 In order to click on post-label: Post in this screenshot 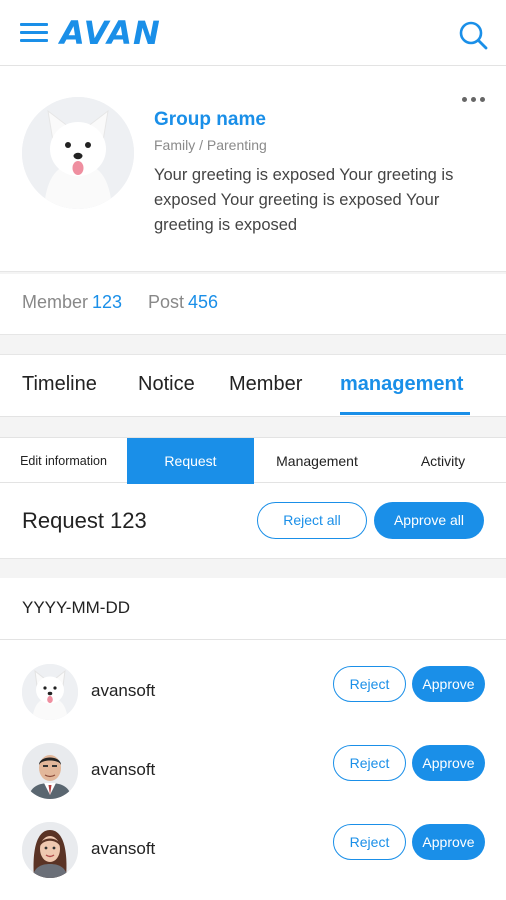, I will do `click(166, 302)`.